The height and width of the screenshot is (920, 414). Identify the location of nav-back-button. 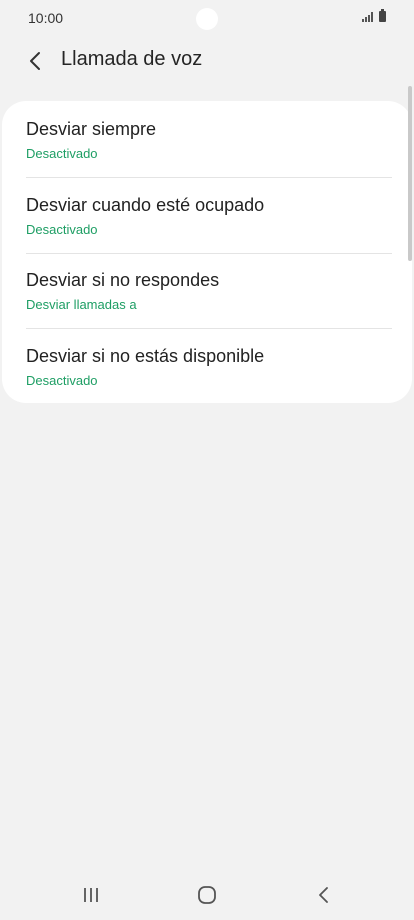
(323, 895).